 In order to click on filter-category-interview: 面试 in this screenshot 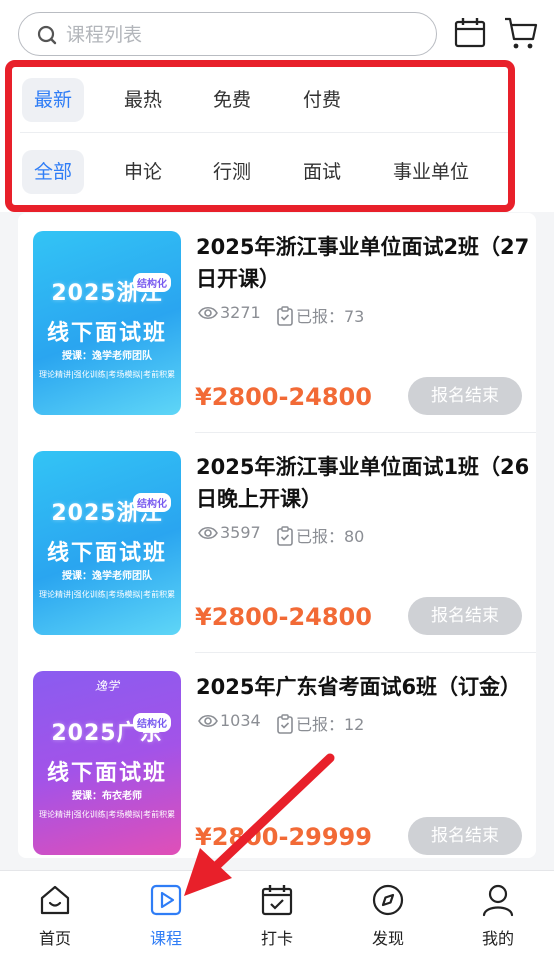, I will do `click(322, 172)`.